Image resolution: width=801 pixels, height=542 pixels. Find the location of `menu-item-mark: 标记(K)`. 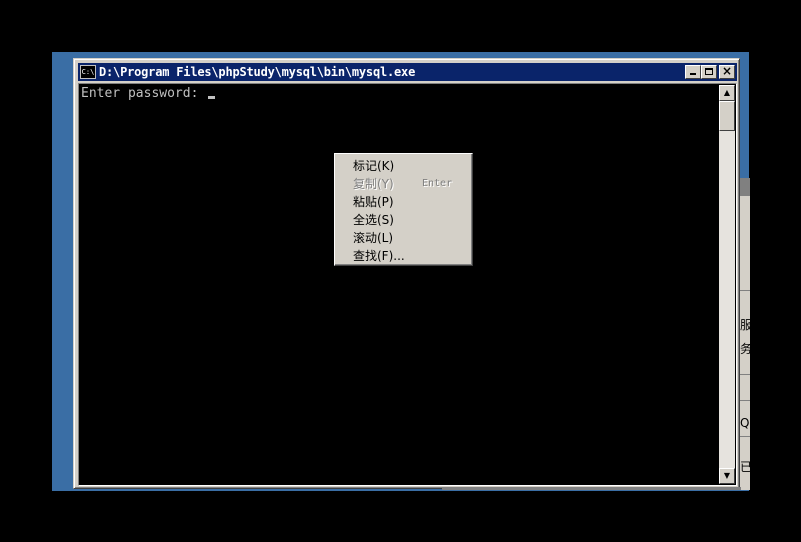

menu-item-mark: 标记(K) is located at coordinates (403, 166).